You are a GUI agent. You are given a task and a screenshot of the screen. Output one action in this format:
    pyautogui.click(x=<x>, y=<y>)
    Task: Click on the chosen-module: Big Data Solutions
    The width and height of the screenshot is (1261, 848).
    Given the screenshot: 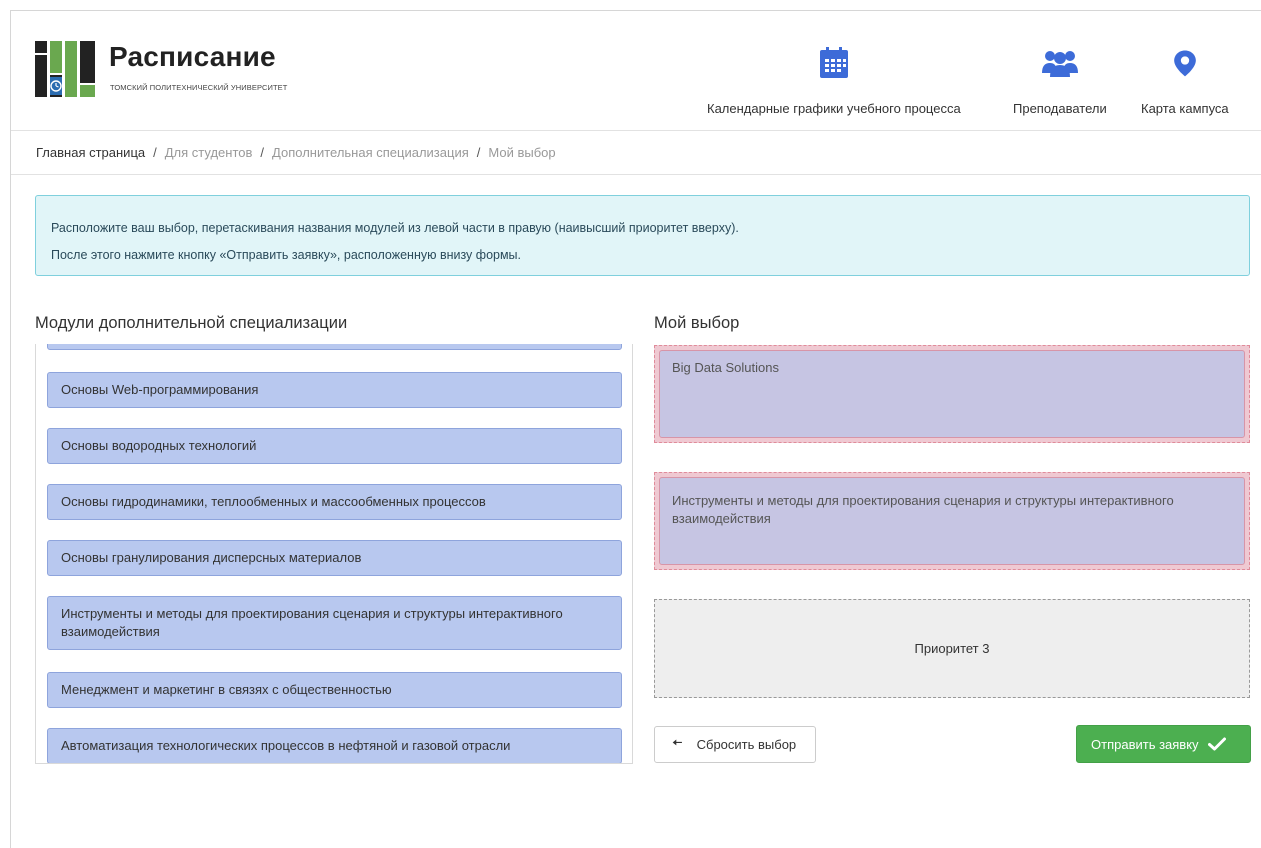 What is the action you would take?
    pyautogui.click(x=952, y=394)
    